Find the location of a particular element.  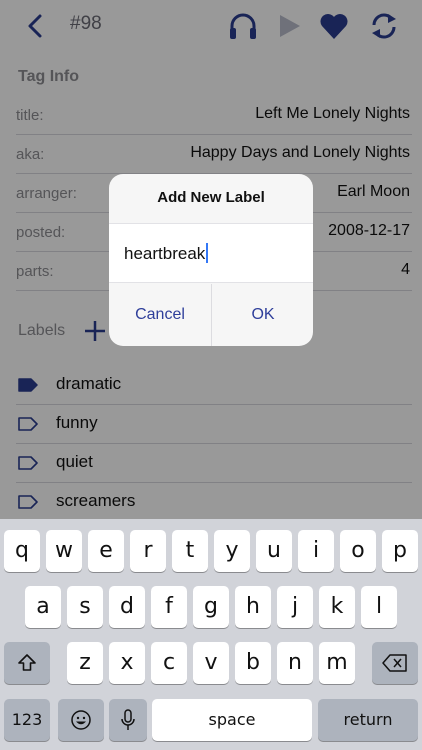

numbers-key: 123 is located at coordinates (27, 720).